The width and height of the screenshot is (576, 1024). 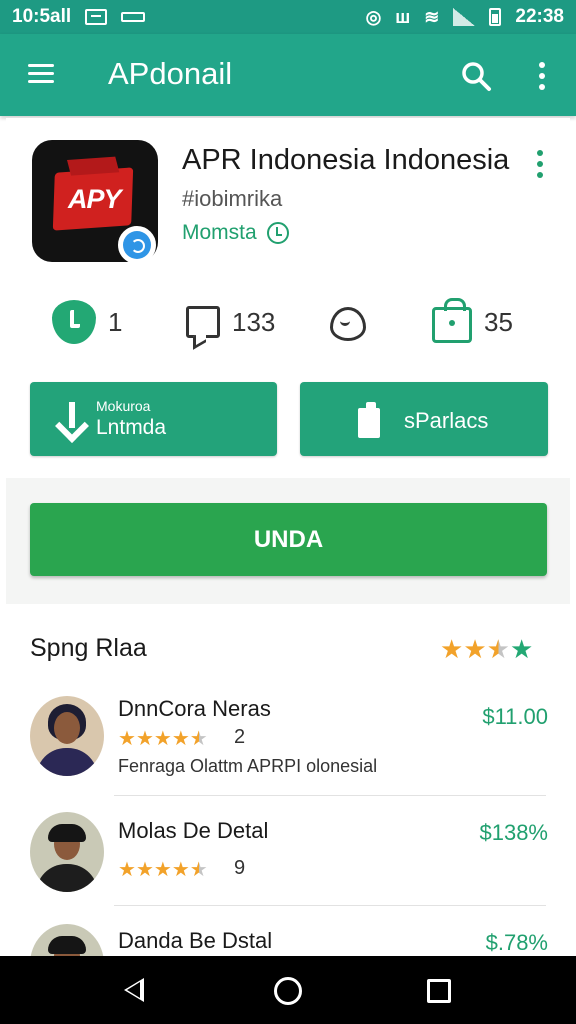 I want to click on star-half-icon: ★, so click(x=498, y=649).